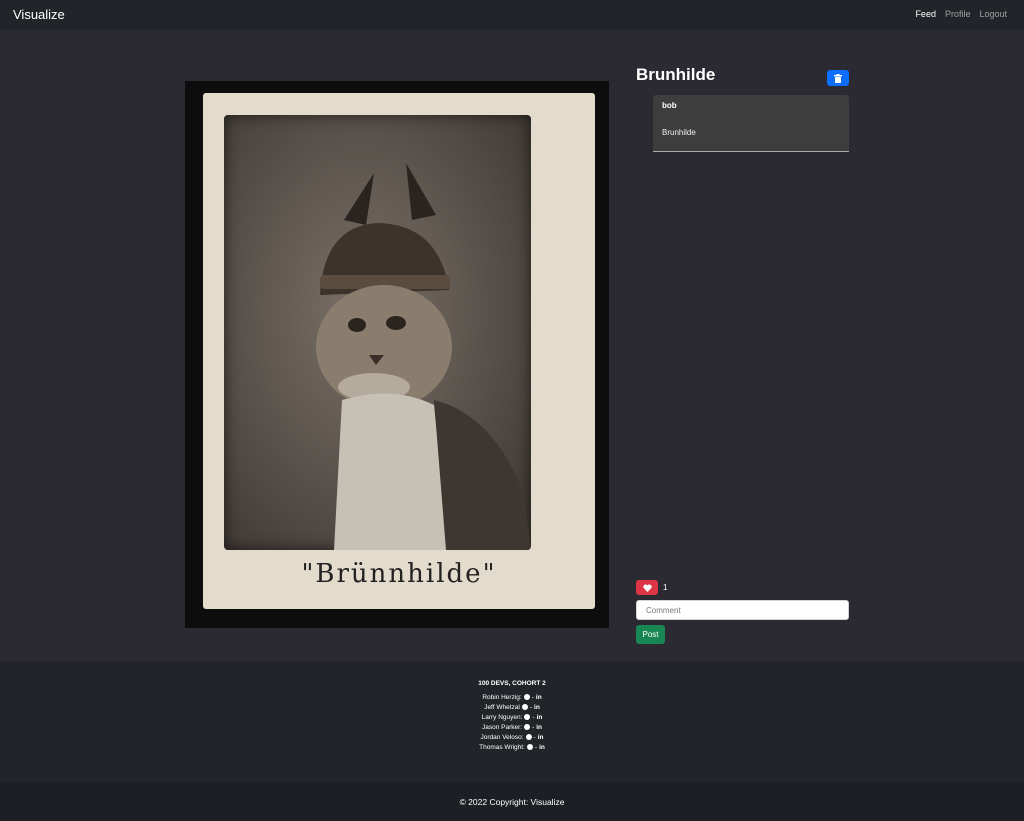  What do you see at coordinates (650, 634) in the screenshot?
I see `post-comment-button: Post` at bounding box center [650, 634].